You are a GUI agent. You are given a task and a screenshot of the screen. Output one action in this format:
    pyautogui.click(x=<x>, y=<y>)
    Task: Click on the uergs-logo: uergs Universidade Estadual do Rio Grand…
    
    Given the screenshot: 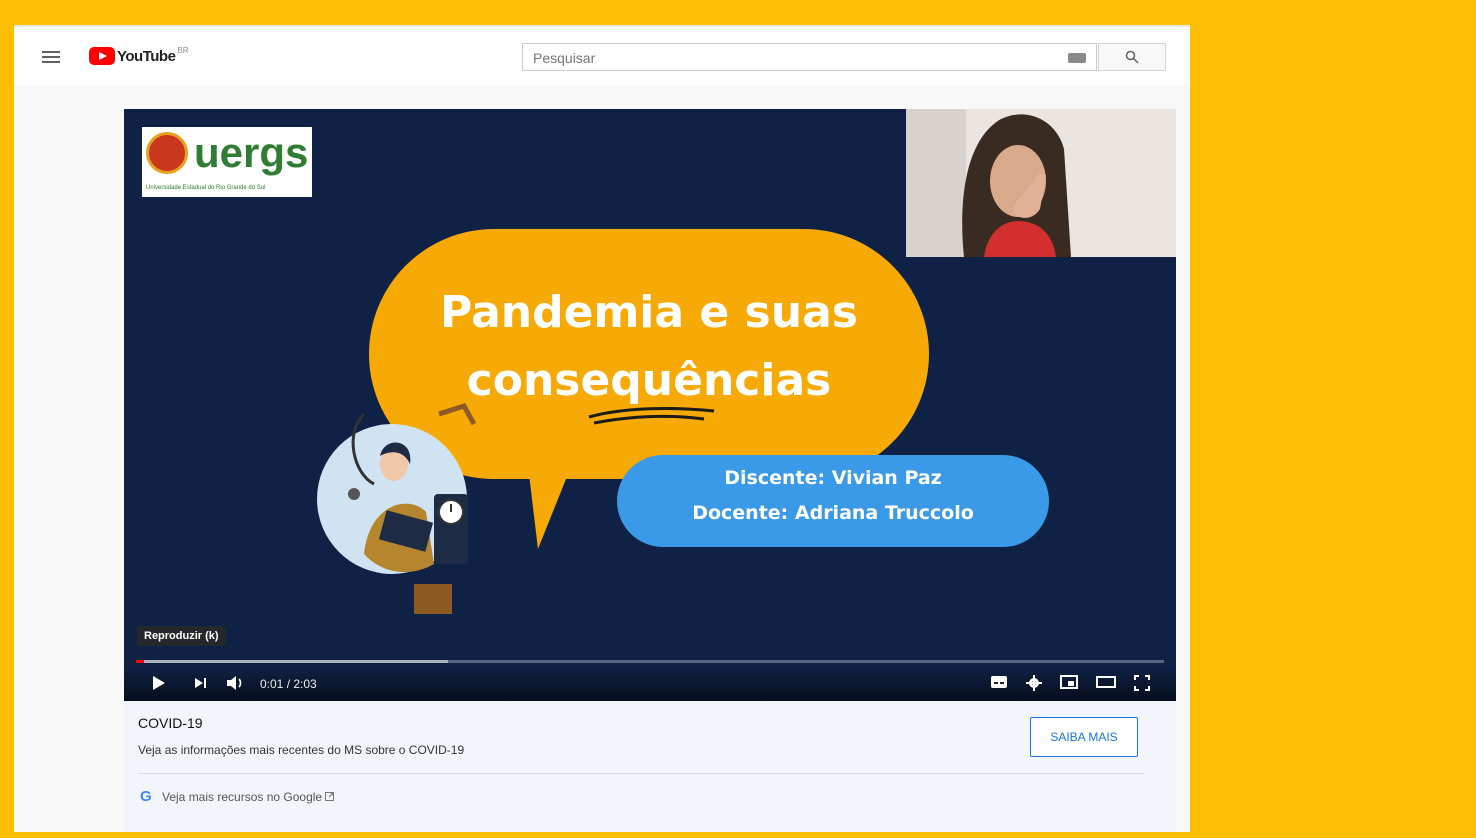 What is the action you would take?
    pyautogui.click(x=227, y=162)
    